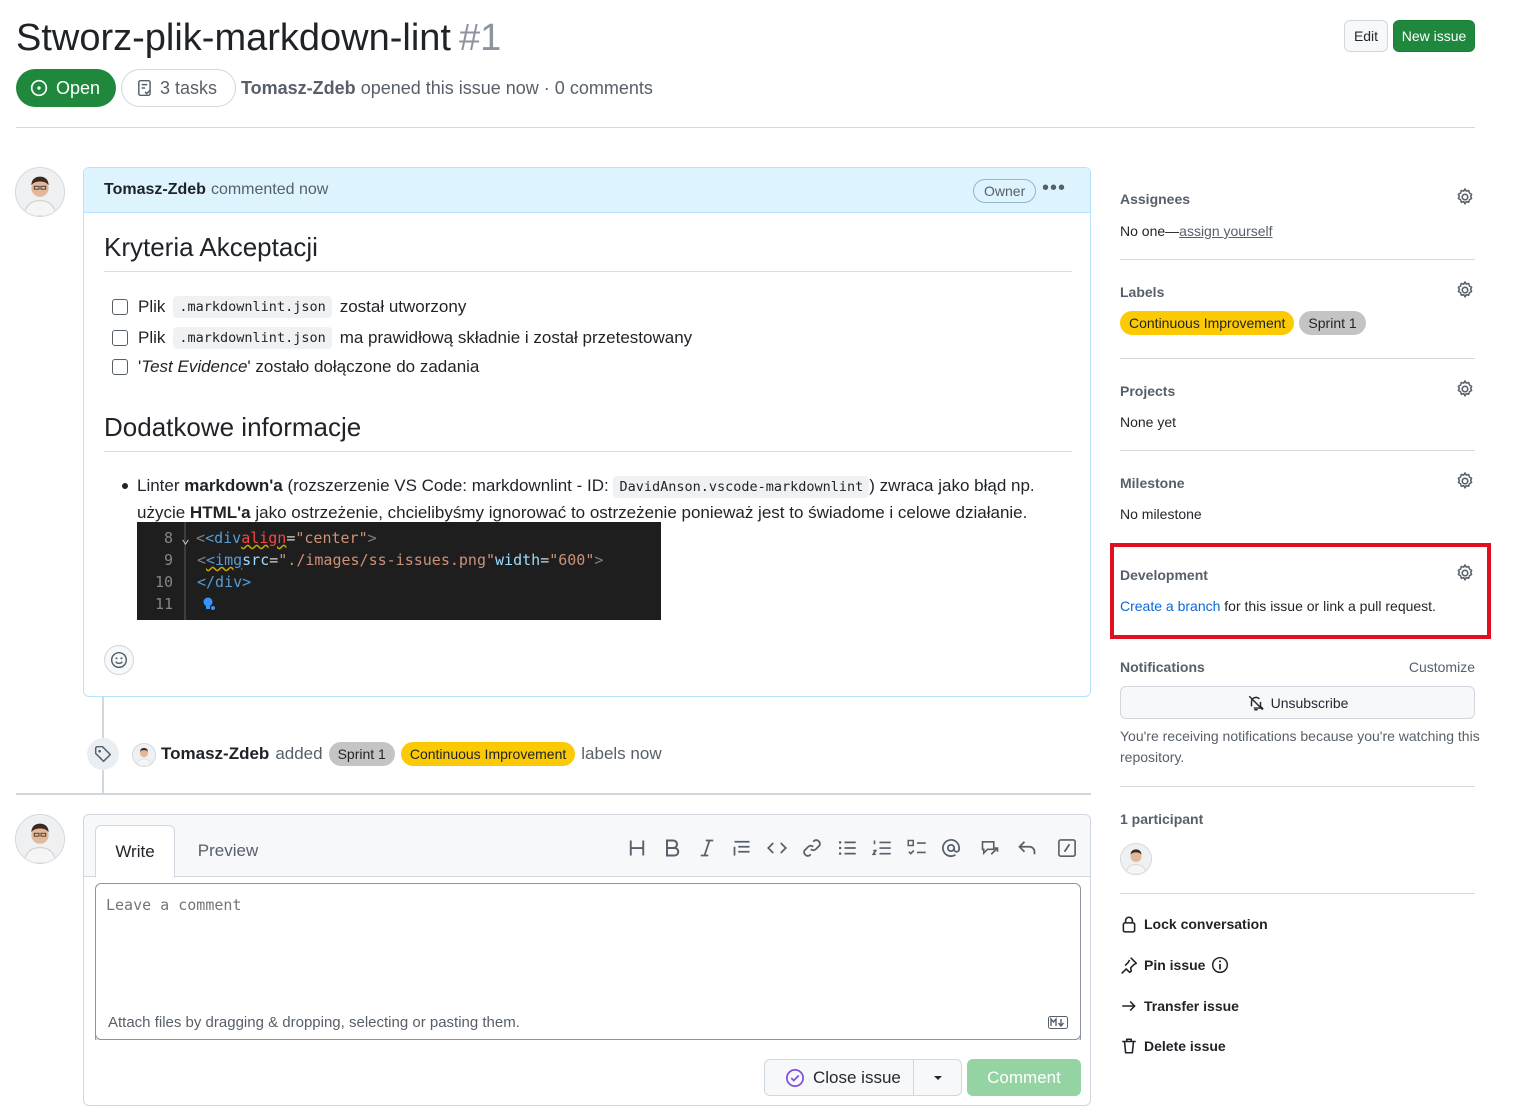 The height and width of the screenshot is (1115, 1518). Describe the element at coordinates (1129, 1046) in the screenshot. I see `trash-icon` at that location.